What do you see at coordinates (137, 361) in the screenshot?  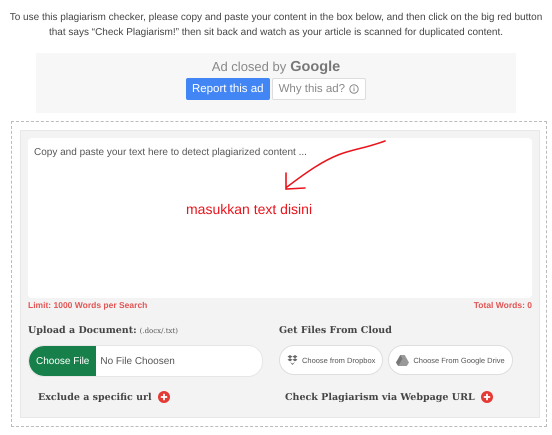 I see `file-name-text: No File Choosen` at bounding box center [137, 361].